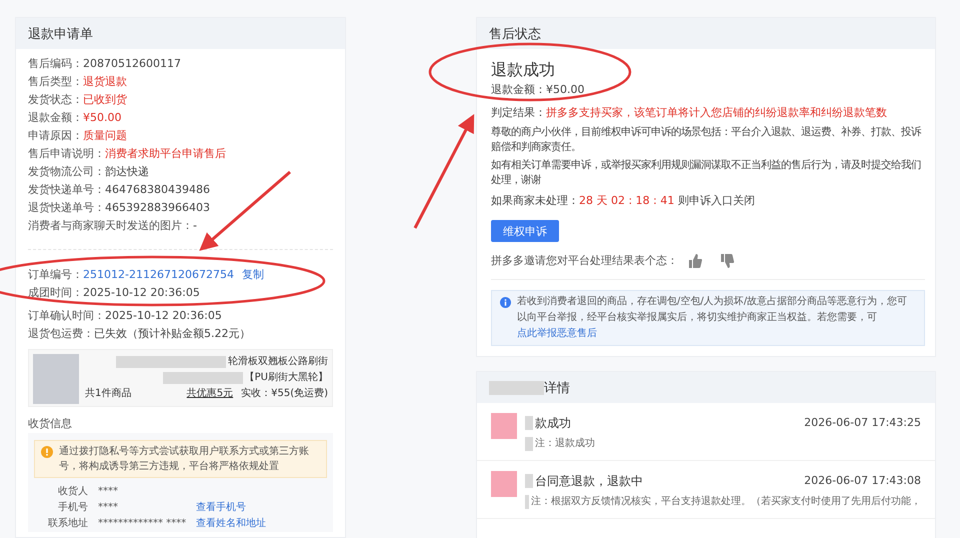 The width and height of the screenshot is (960, 538). Describe the element at coordinates (584, 261) in the screenshot. I see `rating-prompt: 拼多多邀请您对平台处理结果表个态：` at that location.